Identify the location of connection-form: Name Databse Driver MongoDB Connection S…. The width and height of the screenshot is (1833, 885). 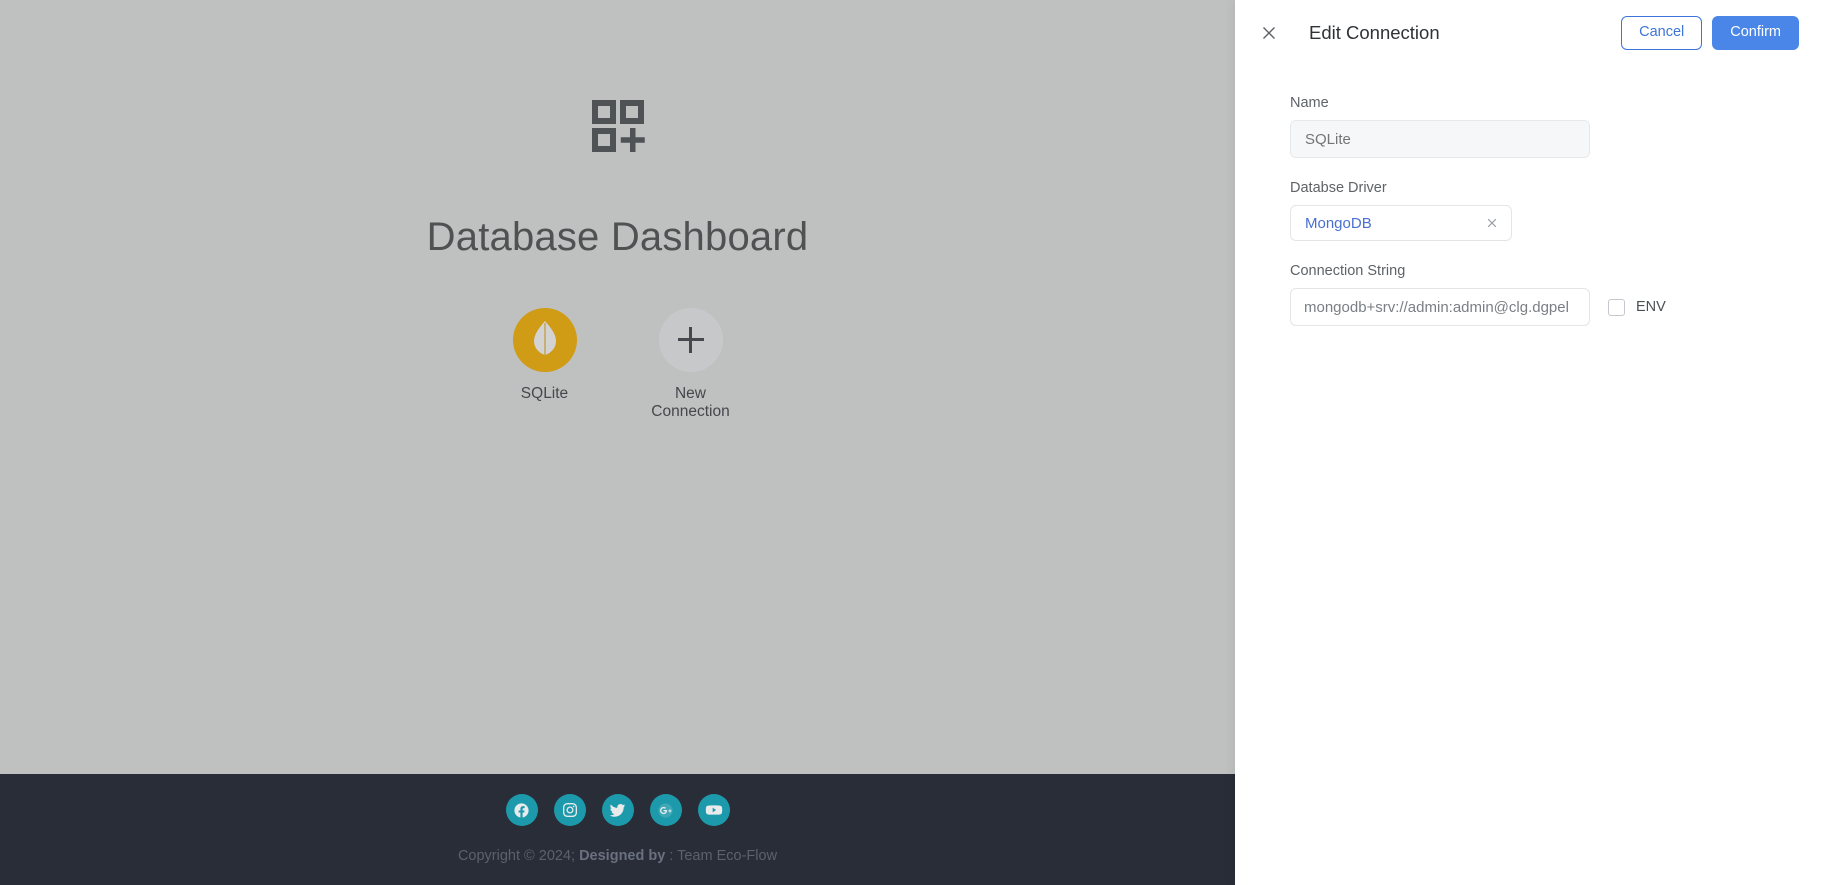
(1534, 196).